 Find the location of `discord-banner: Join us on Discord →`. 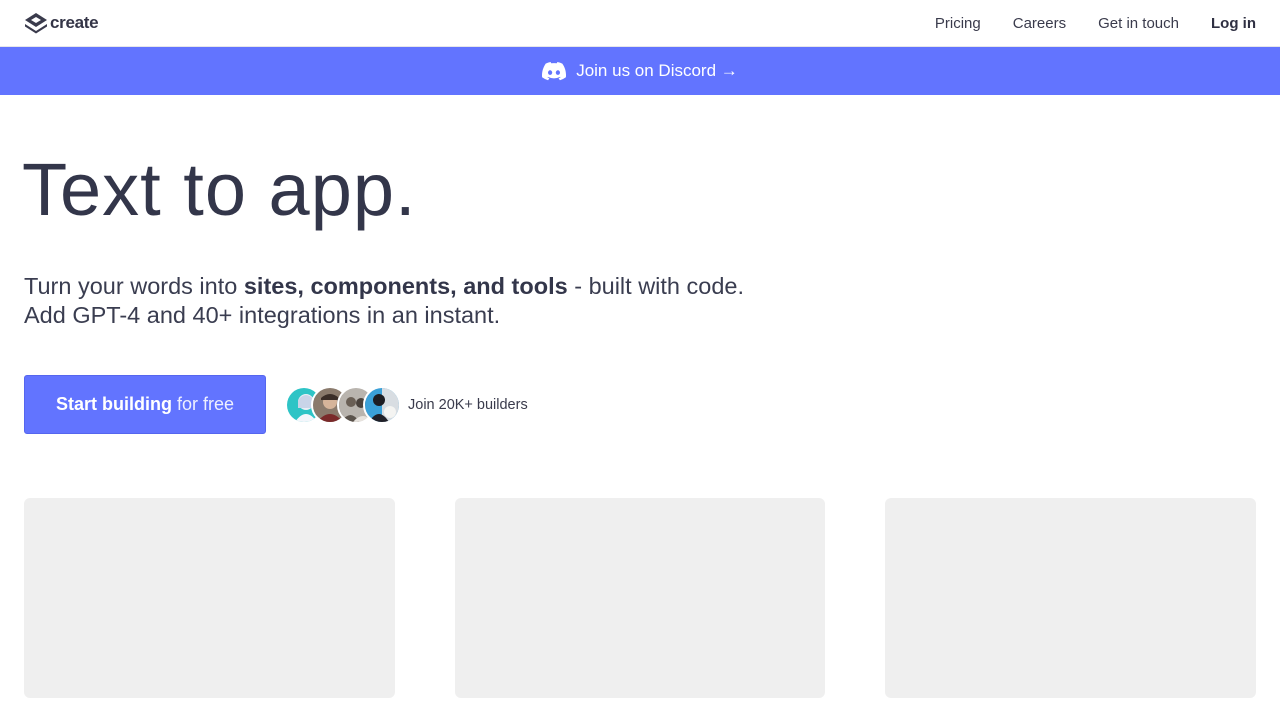

discord-banner: Join us on Discord → is located at coordinates (640, 71).